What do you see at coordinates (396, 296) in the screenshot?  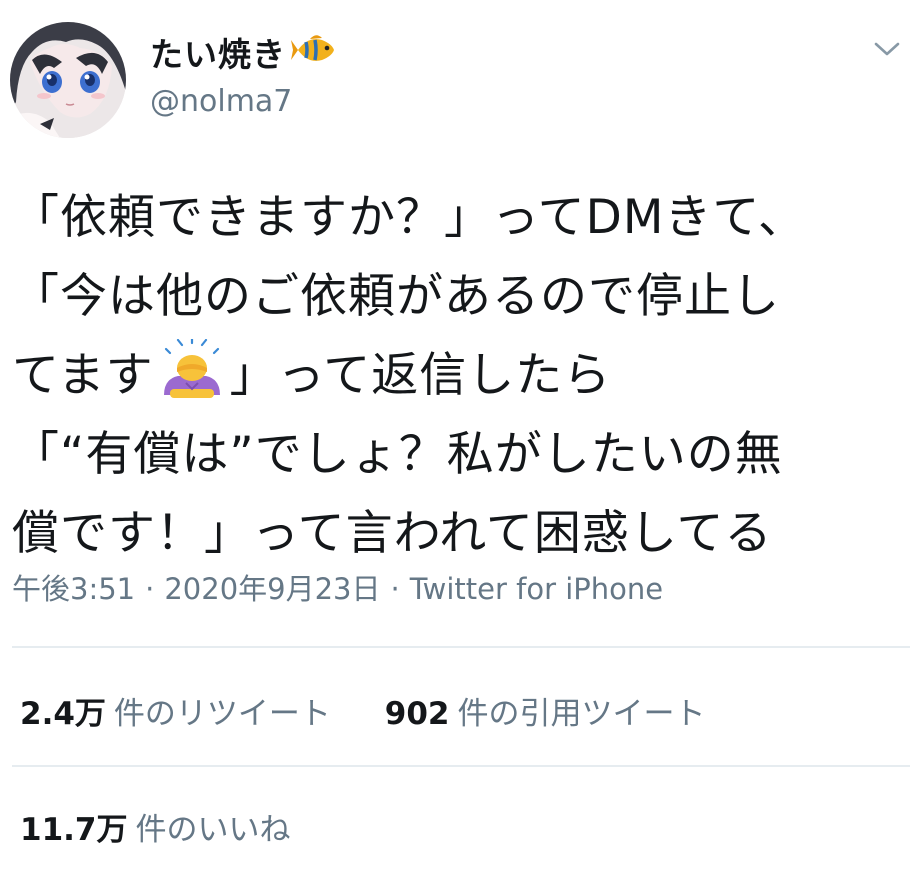 I see `tweet-text-line: 「今は他のご依頼があるので停止し` at bounding box center [396, 296].